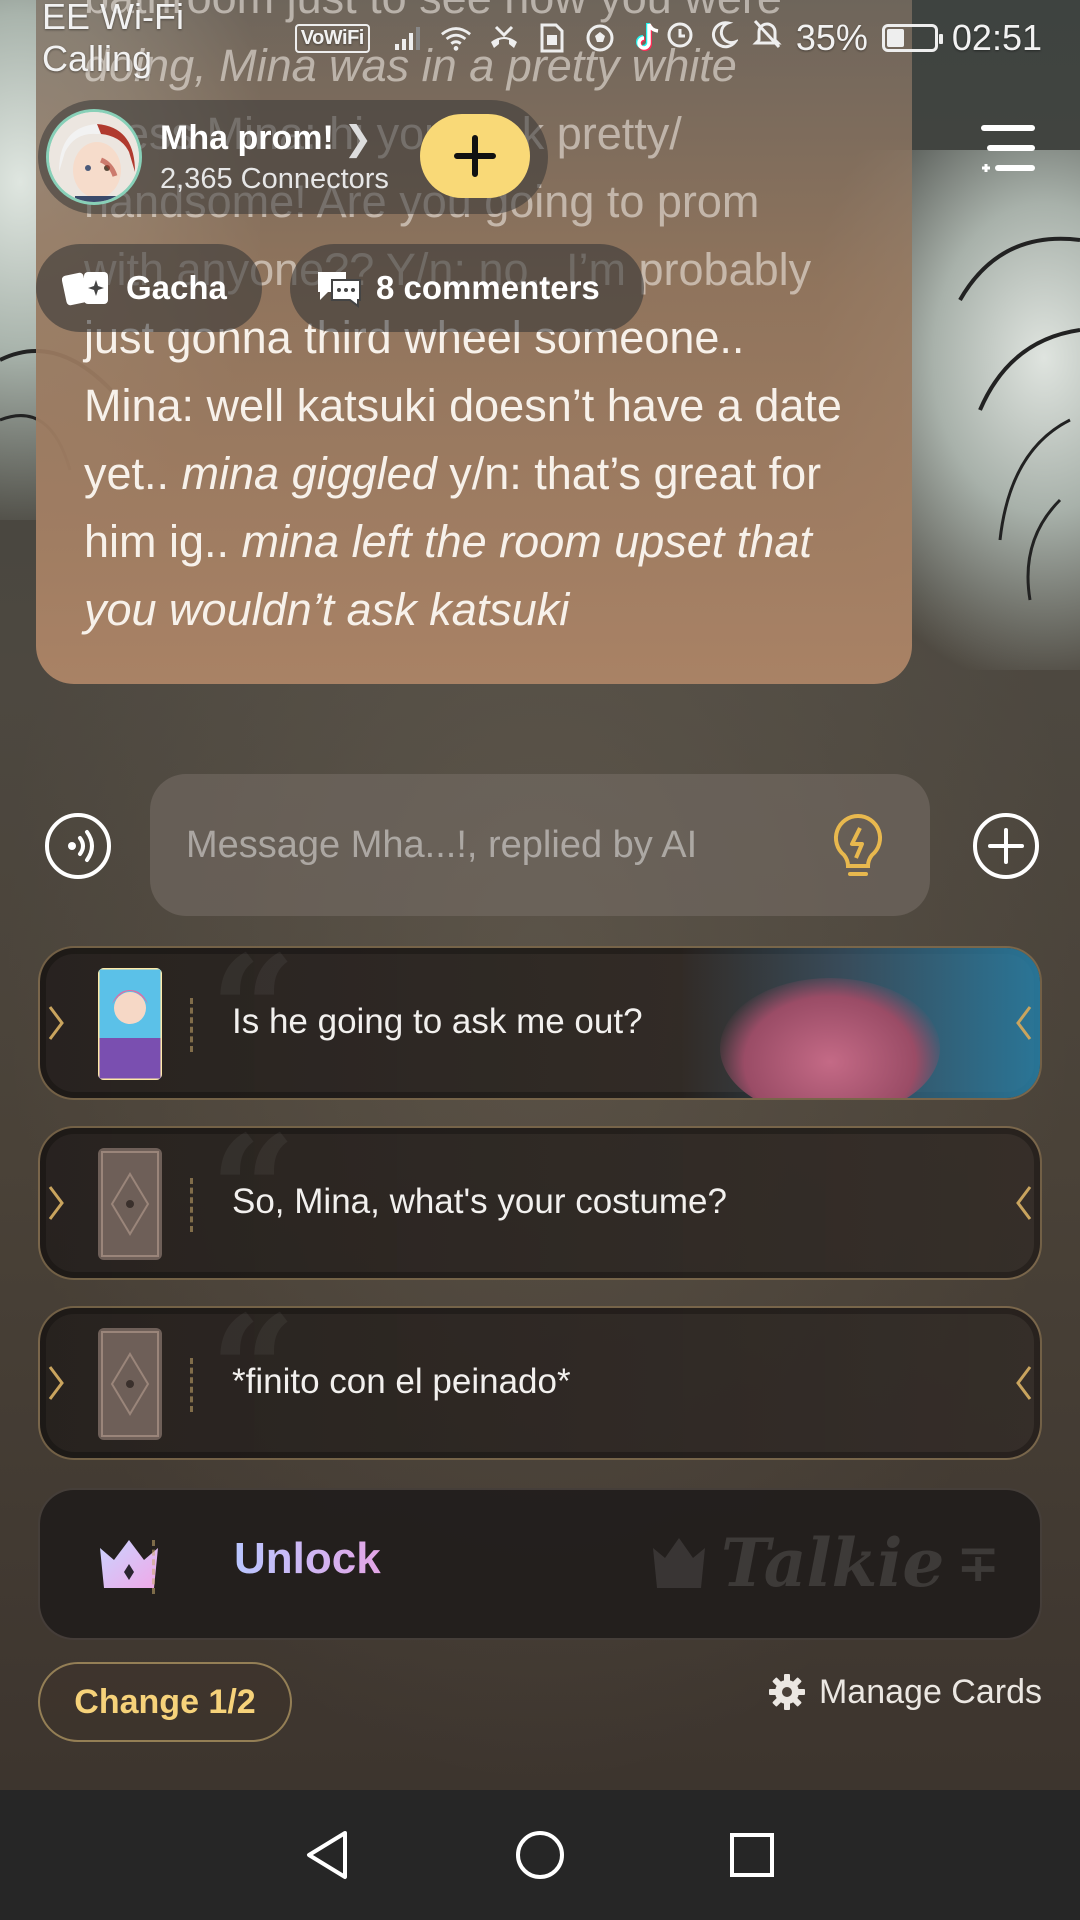  I want to click on status-icons, so click(528, 38).